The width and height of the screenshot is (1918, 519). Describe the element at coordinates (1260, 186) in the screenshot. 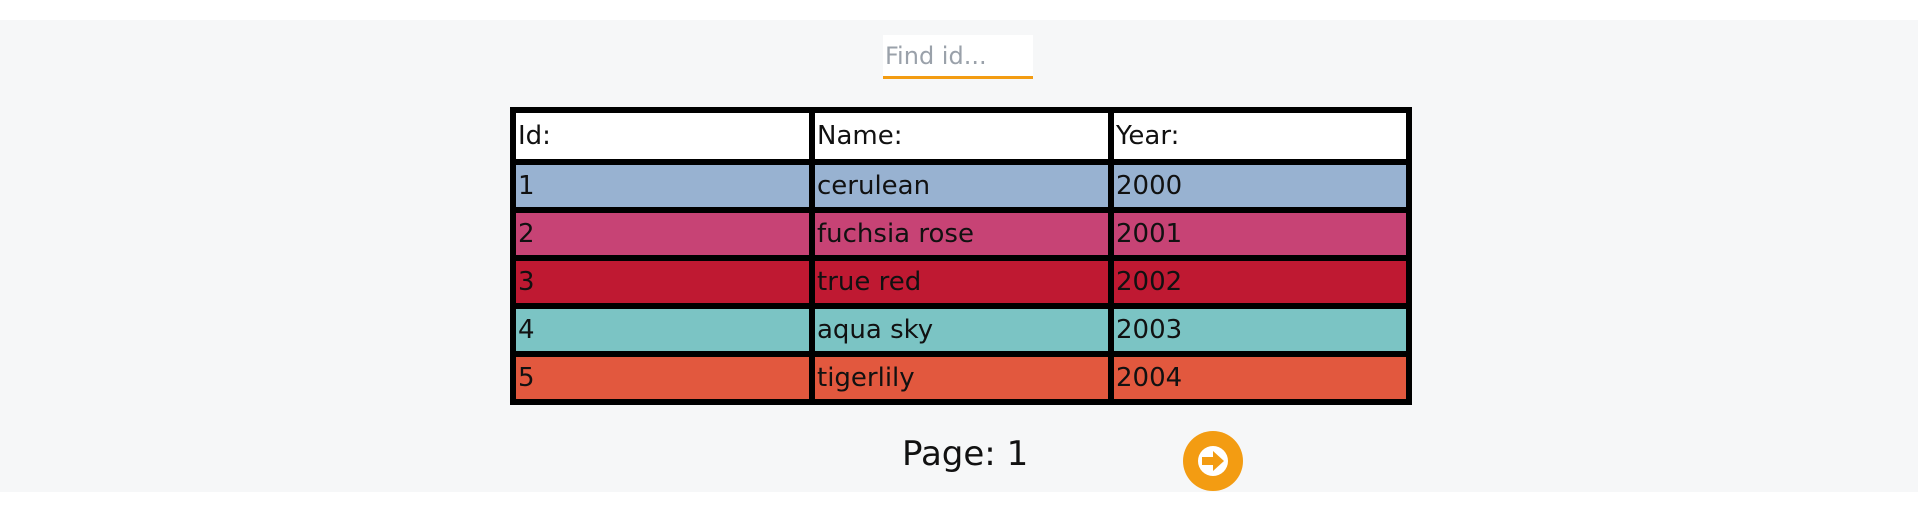

I see `cell-year: 2000` at that location.